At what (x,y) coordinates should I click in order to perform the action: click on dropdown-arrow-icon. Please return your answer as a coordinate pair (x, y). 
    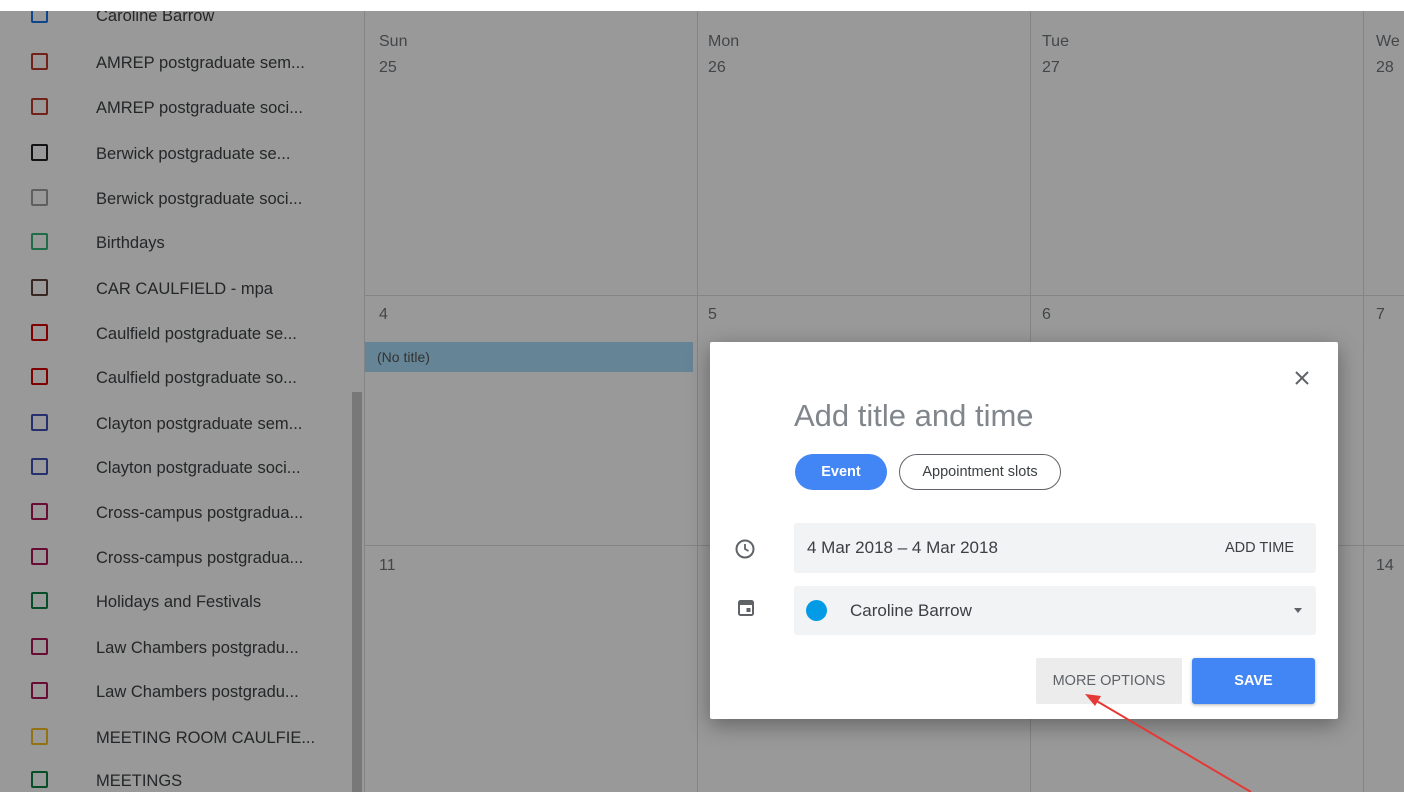
    Looking at the image, I should click on (1298, 610).